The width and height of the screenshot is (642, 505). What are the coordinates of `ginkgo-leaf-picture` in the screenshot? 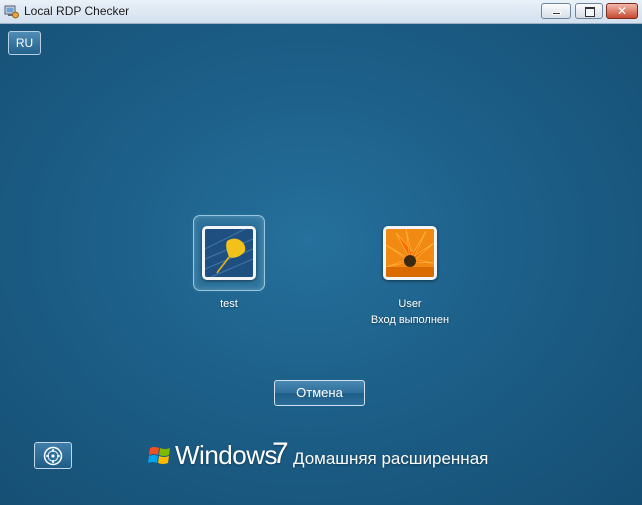 It's located at (229, 253).